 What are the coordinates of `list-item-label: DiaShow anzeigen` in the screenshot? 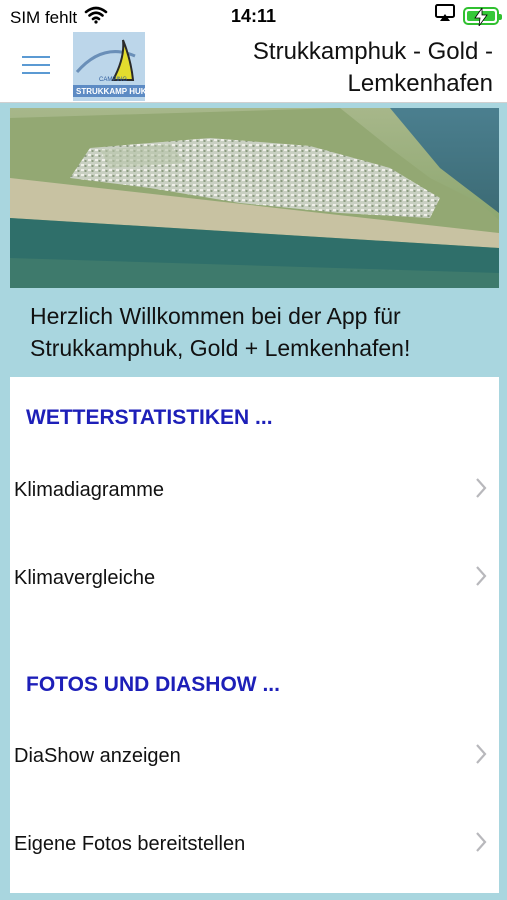 It's located at (97, 756).